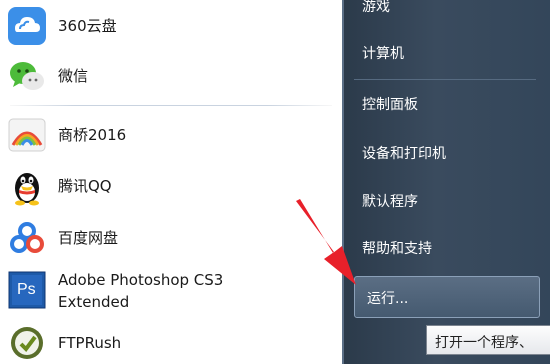  What do you see at coordinates (27, 343) in the screenshot?
I see `ftprush-icon` at bounding box center [27, 343].